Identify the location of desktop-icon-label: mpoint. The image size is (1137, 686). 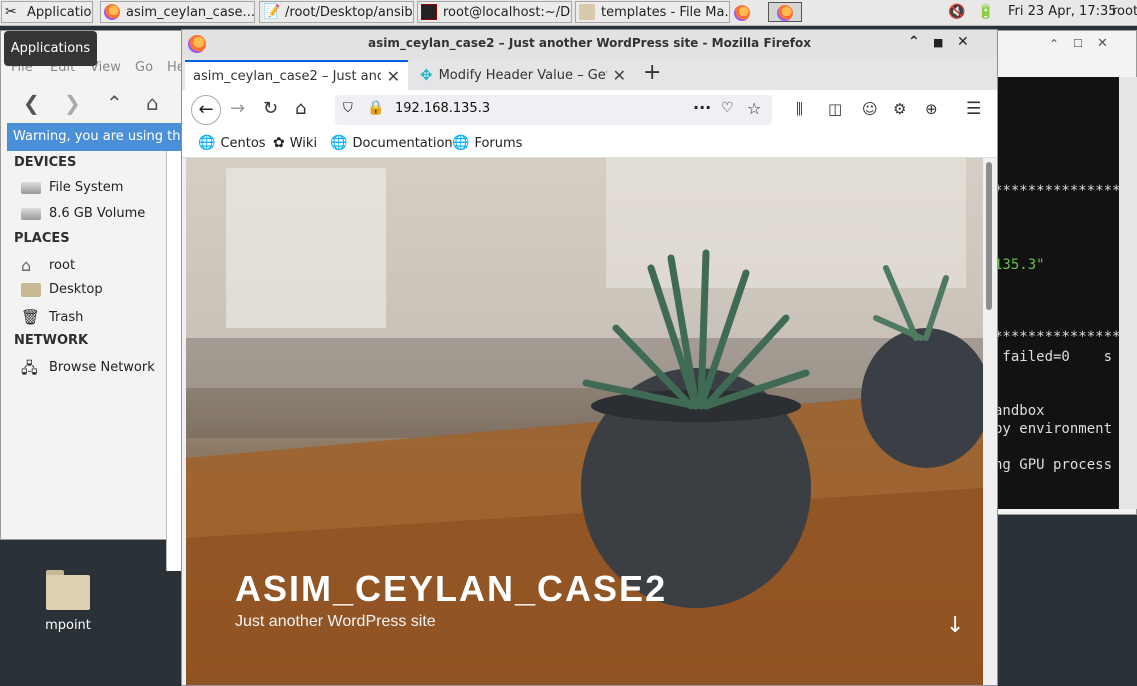
(68, 625).